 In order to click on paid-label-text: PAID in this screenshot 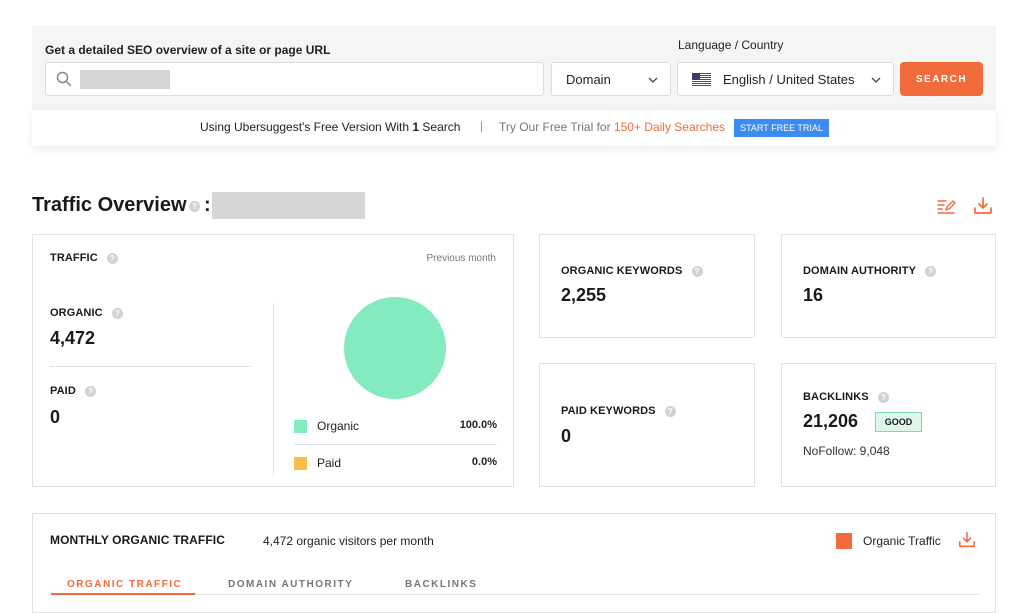, I will do `click(63, 391)`.